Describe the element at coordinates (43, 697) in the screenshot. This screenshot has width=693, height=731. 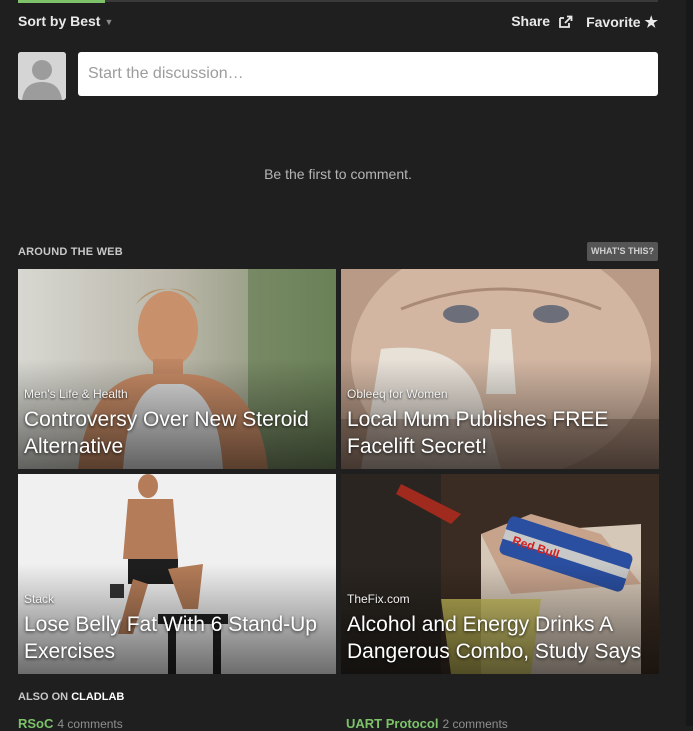
I see `also-on-prefix: ALSO ON` at that location.